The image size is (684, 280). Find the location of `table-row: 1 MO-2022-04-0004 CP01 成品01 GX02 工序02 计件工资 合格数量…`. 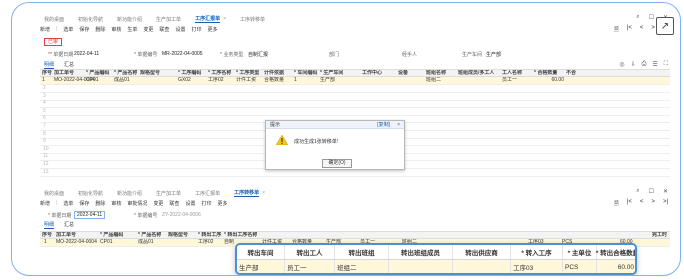

table-row: 1 MO-2022-04-0004 CP01 成品01 GX02 工序02 计件工资 合格数量… is located at coordinates (355, 81).